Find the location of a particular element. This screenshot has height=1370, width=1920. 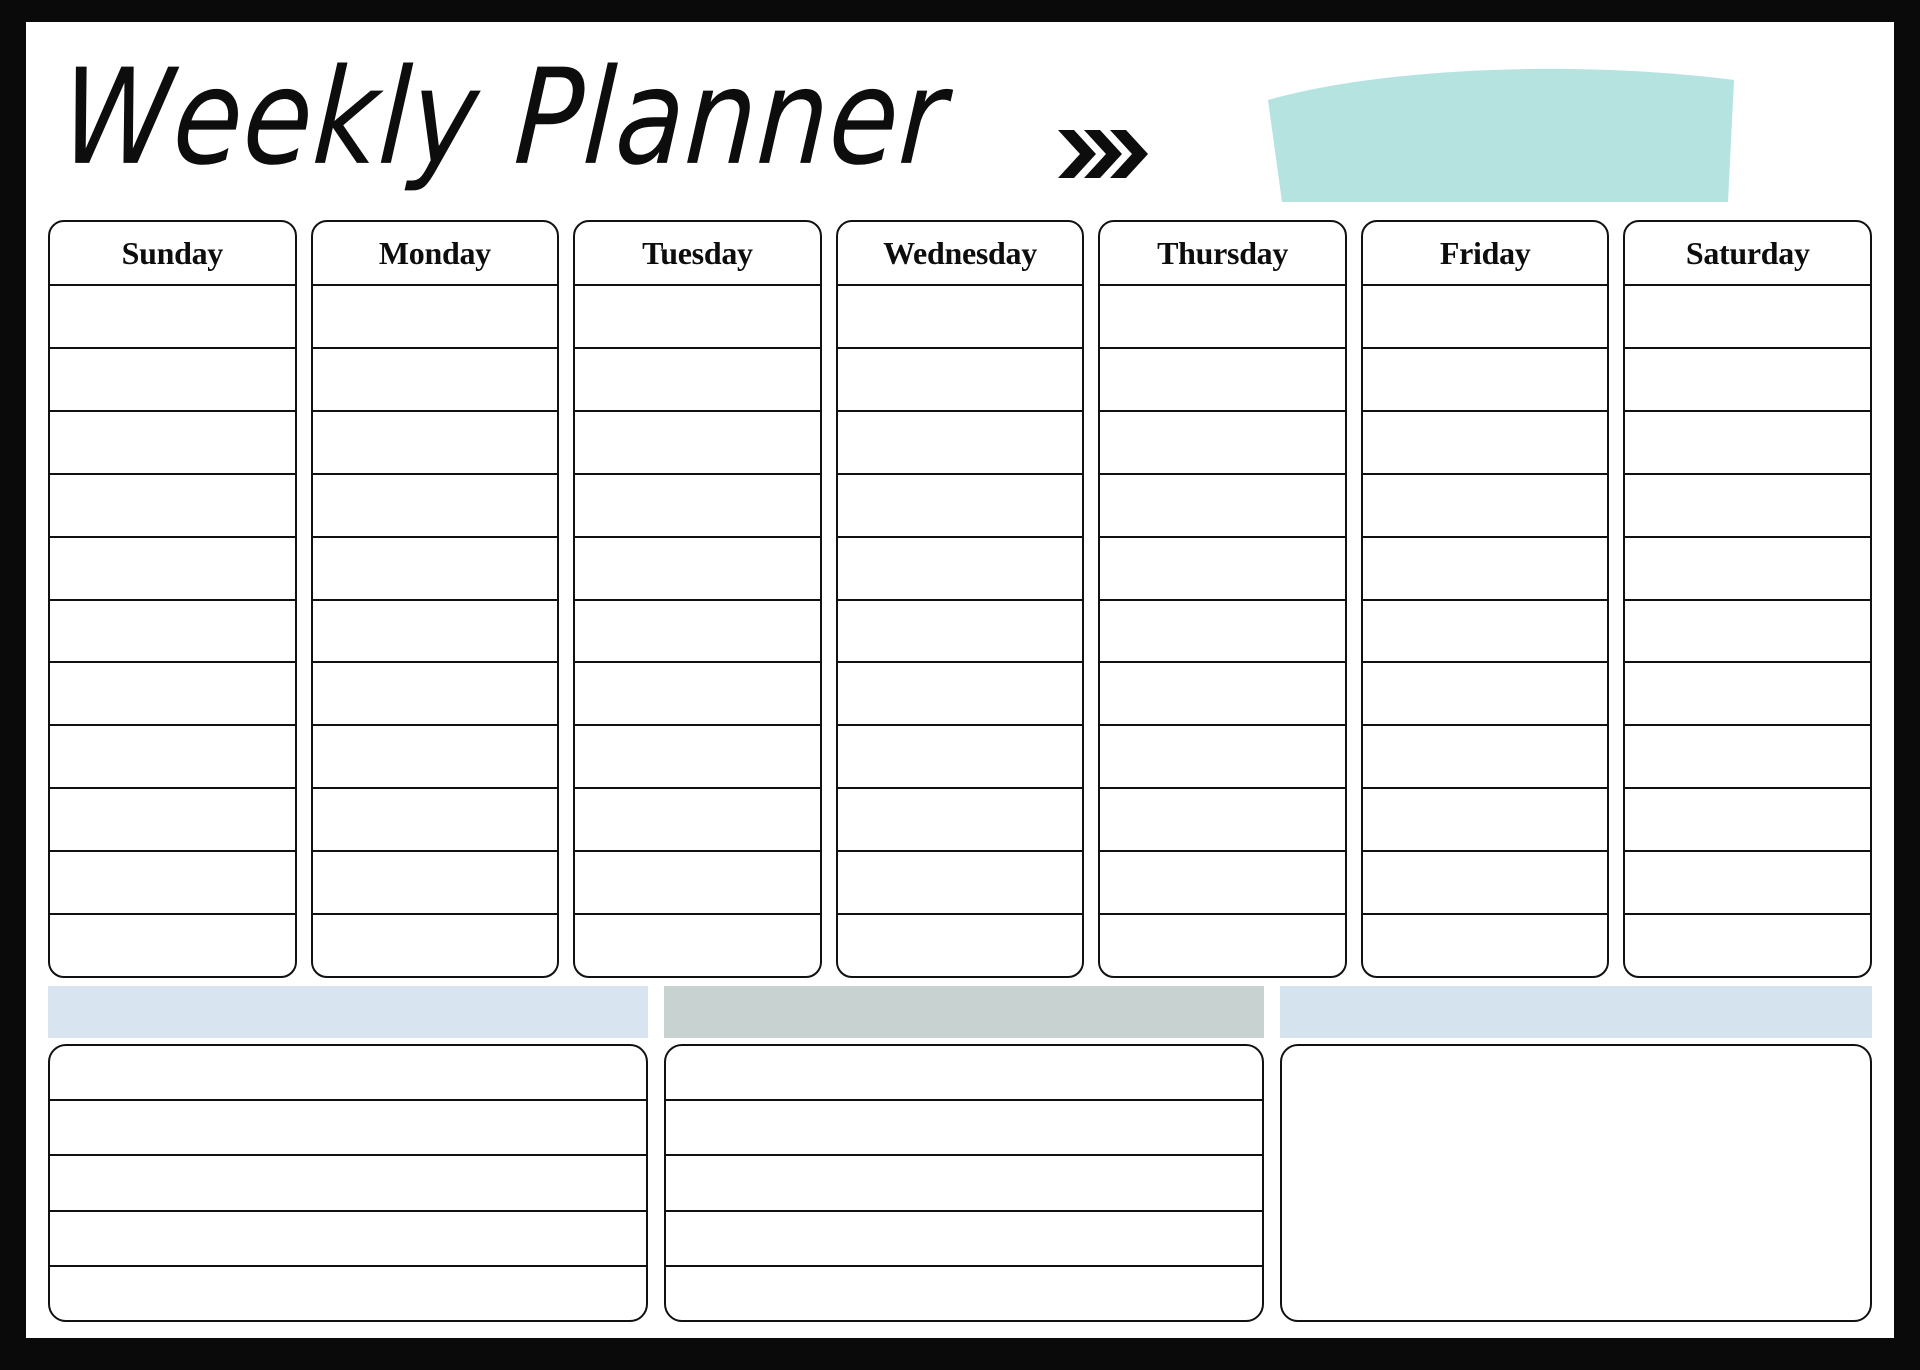

day-column-friday: Friday is located at coordinates (1485, 599).